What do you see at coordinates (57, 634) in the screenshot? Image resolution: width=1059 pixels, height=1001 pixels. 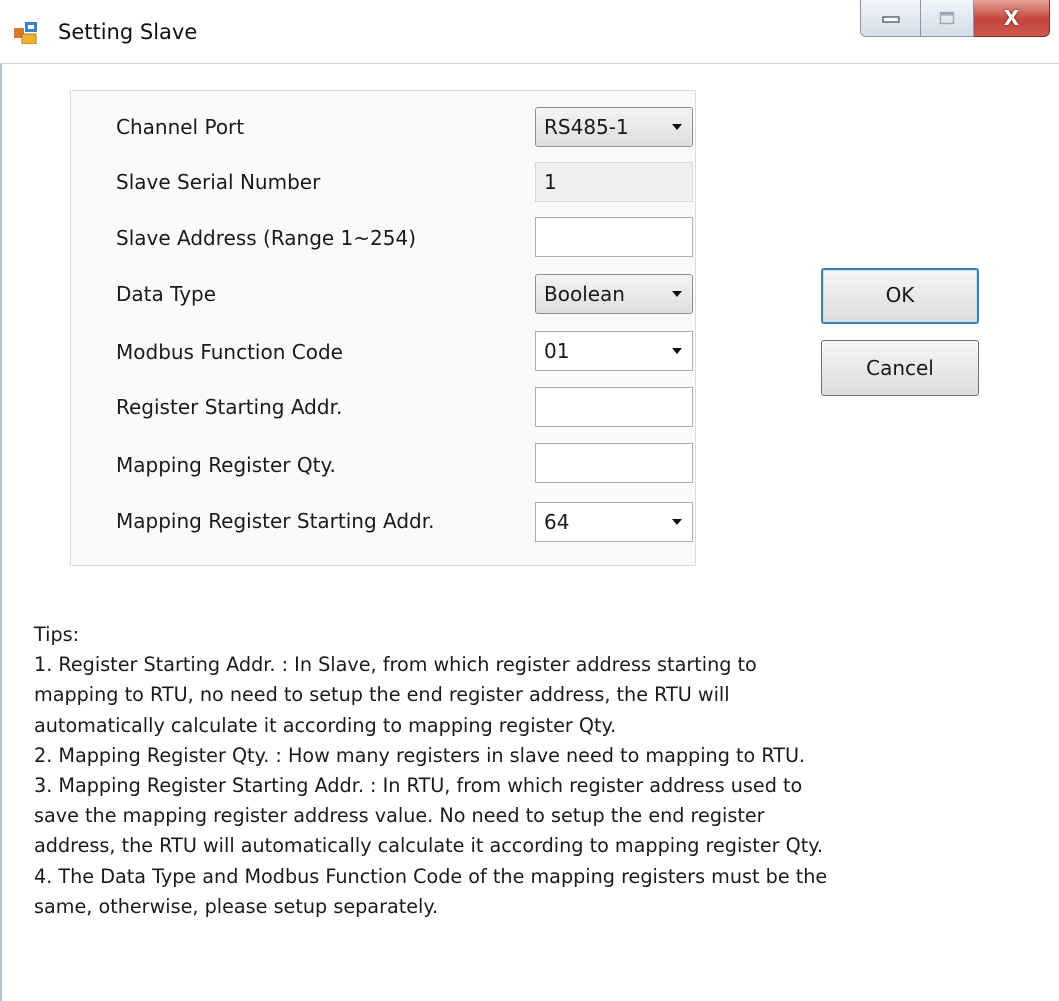 I see `tips-heading: Tips:` at bounding box center [57, 634].